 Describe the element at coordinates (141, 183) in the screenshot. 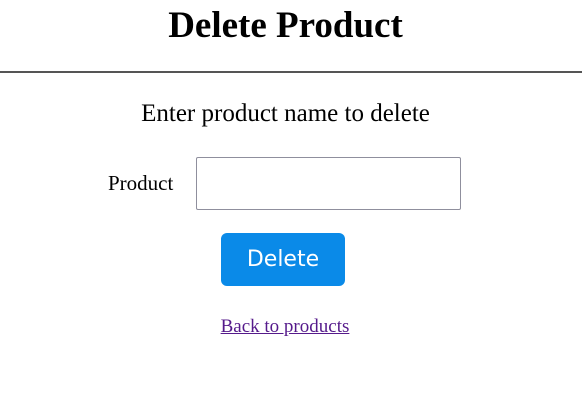

I see `product-label: Product` at that location.